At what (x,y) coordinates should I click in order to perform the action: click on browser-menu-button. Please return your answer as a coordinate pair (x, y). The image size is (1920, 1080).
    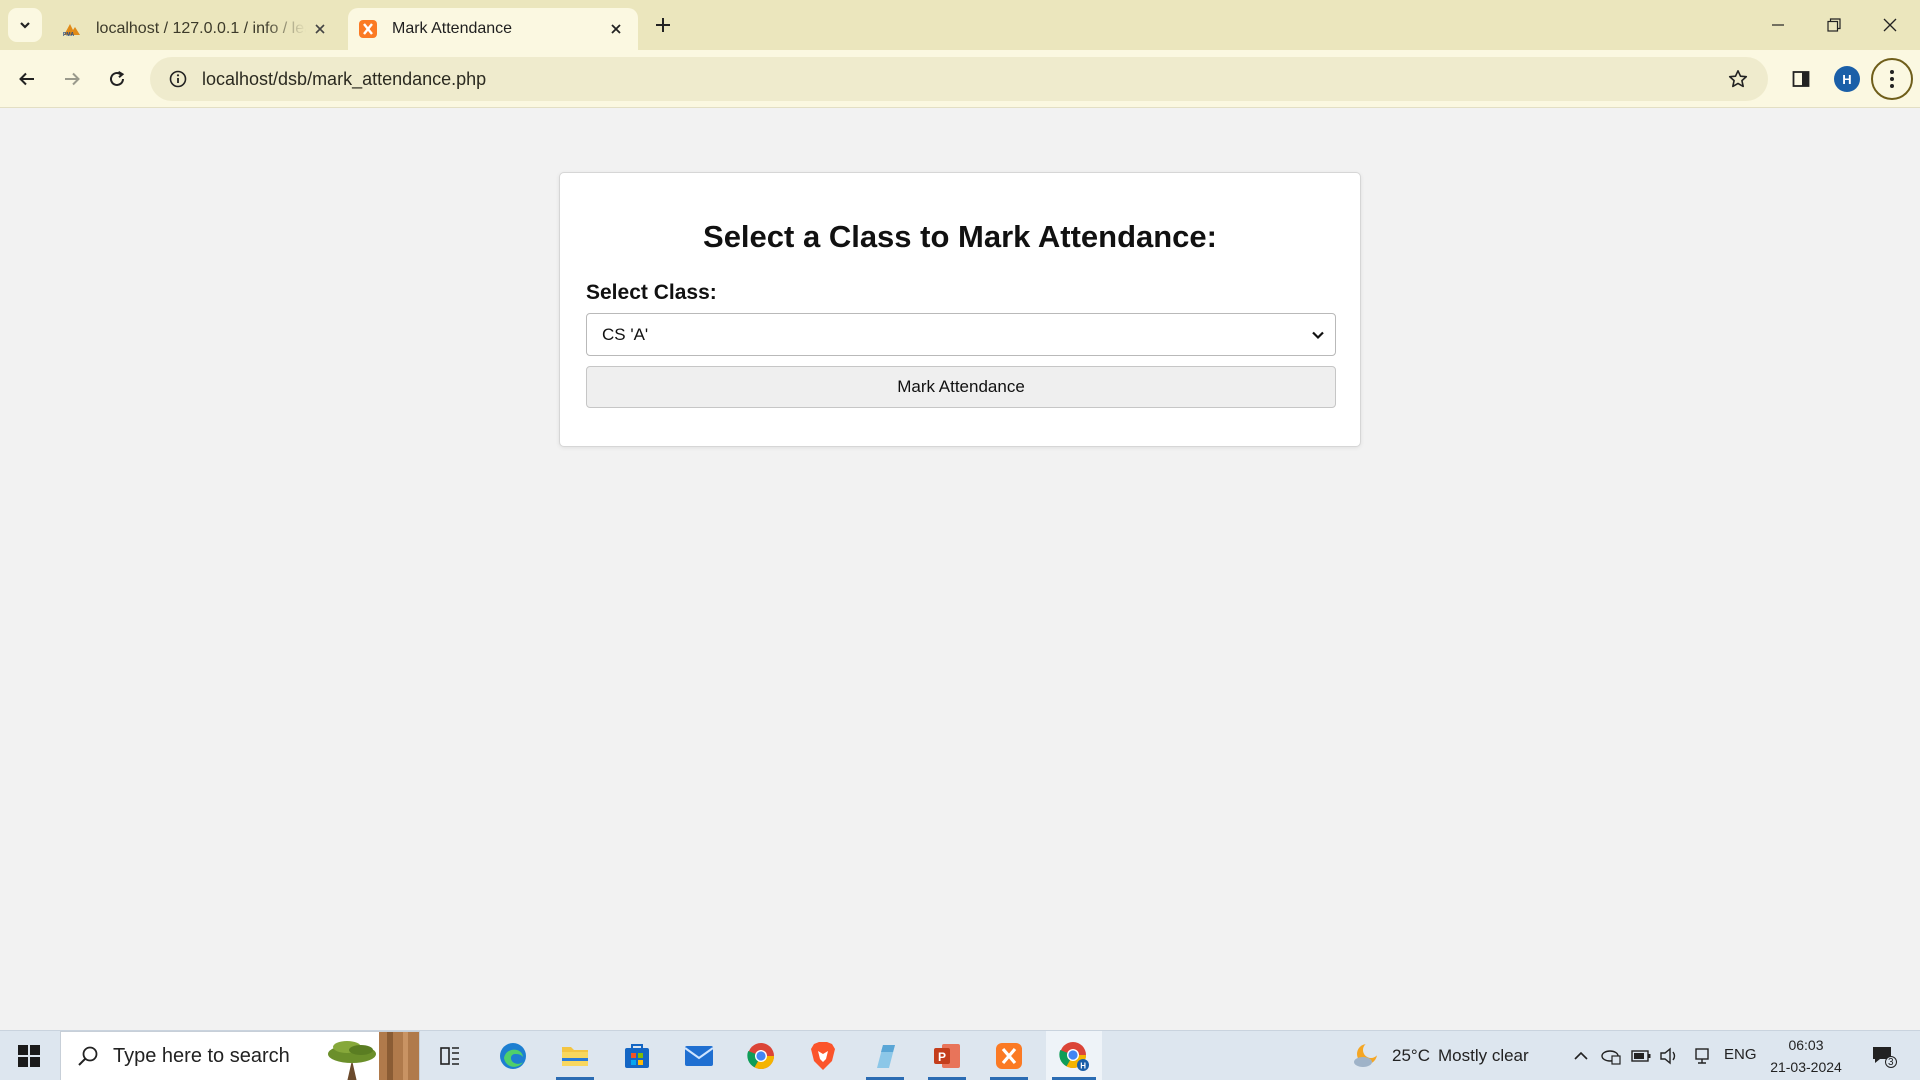
    Looking at the image, I should click on (1892, 79).